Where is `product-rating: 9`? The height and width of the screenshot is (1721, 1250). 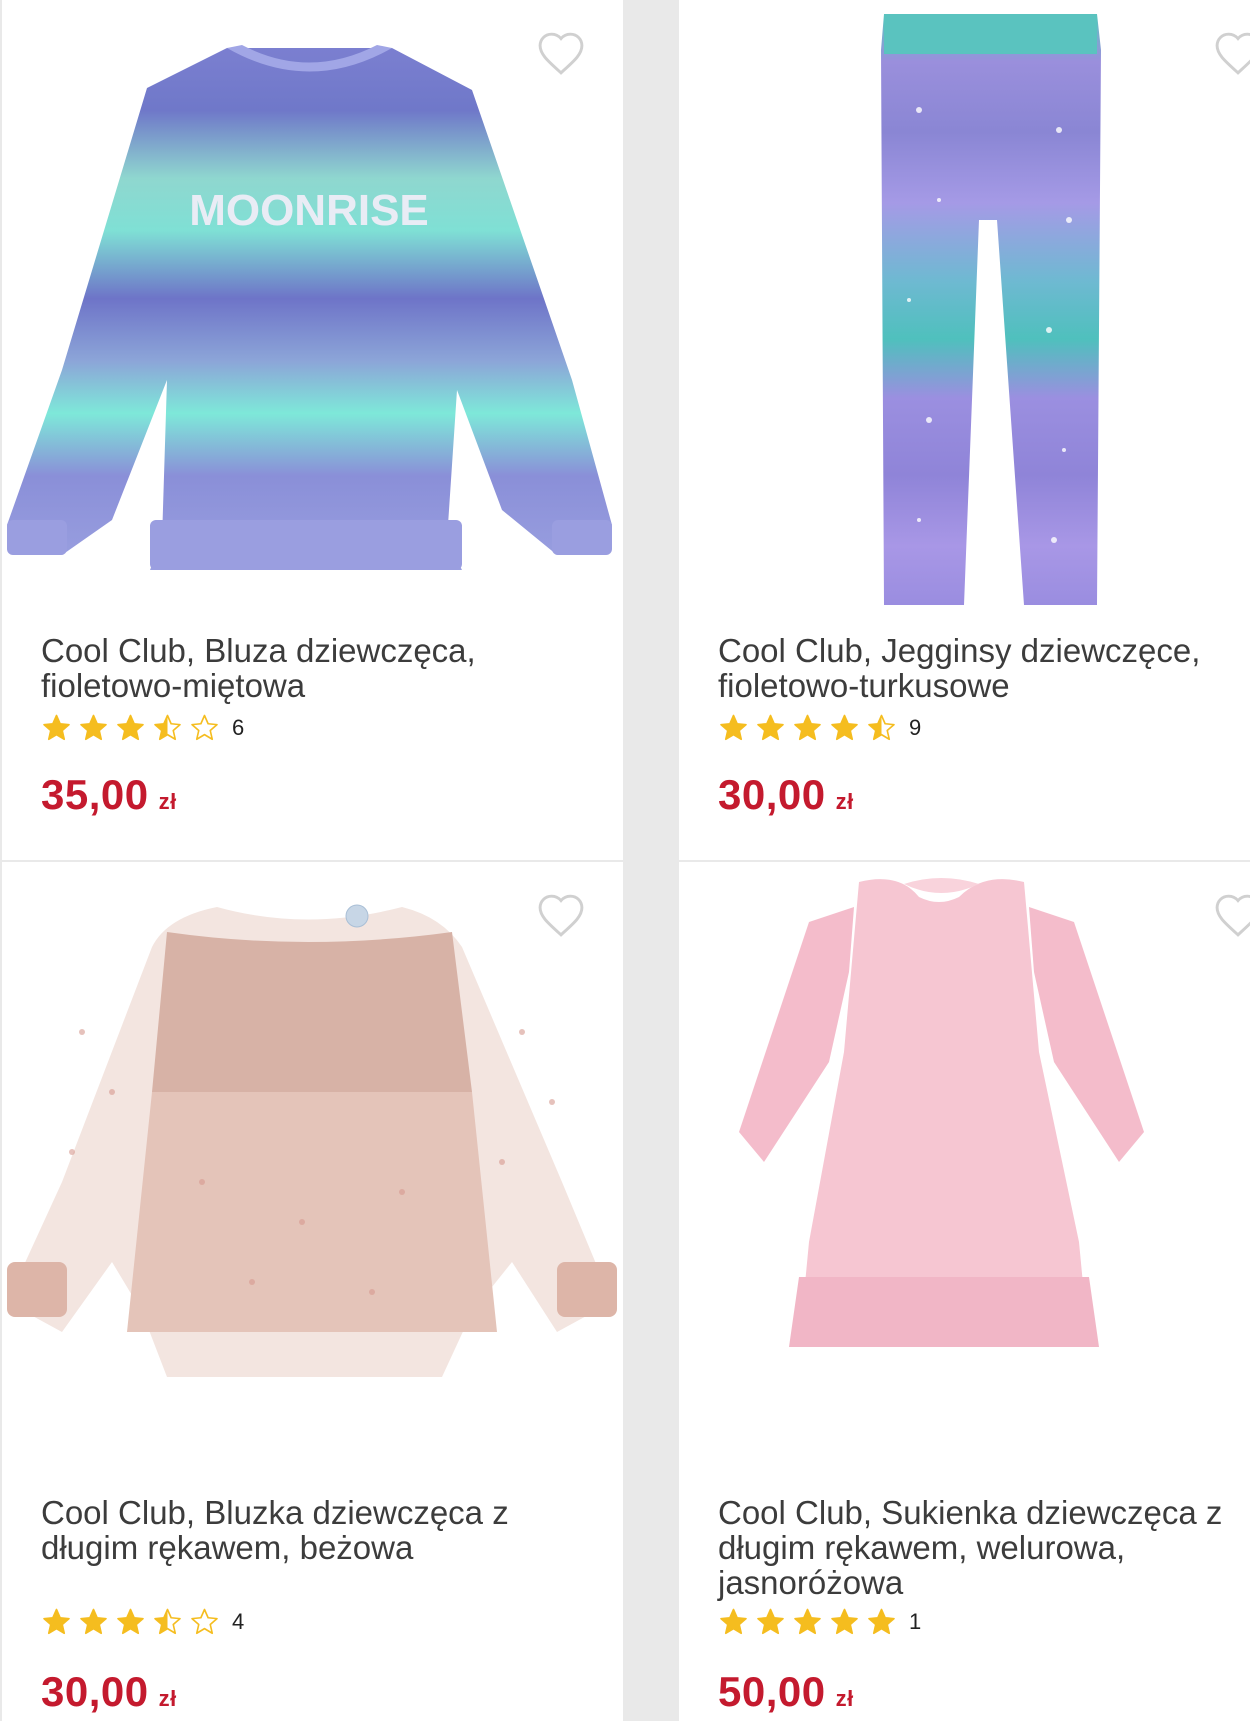 product-rating: 9 is located at coordinates (819, 728).